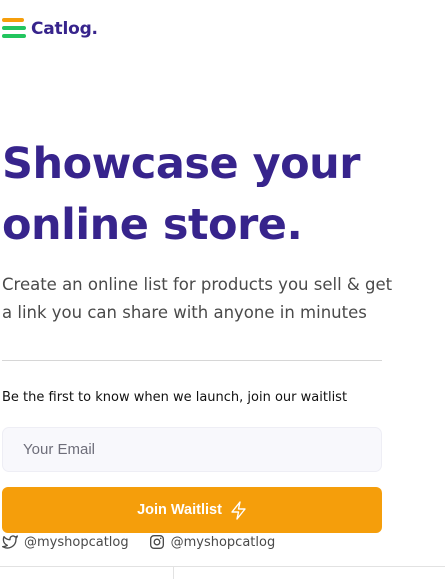 This screenshot has height=579, width=445. What do you see at coordinates (173, 573) in the screenshot?
I see `footer-column-divider` at bounding box center [173, 573].